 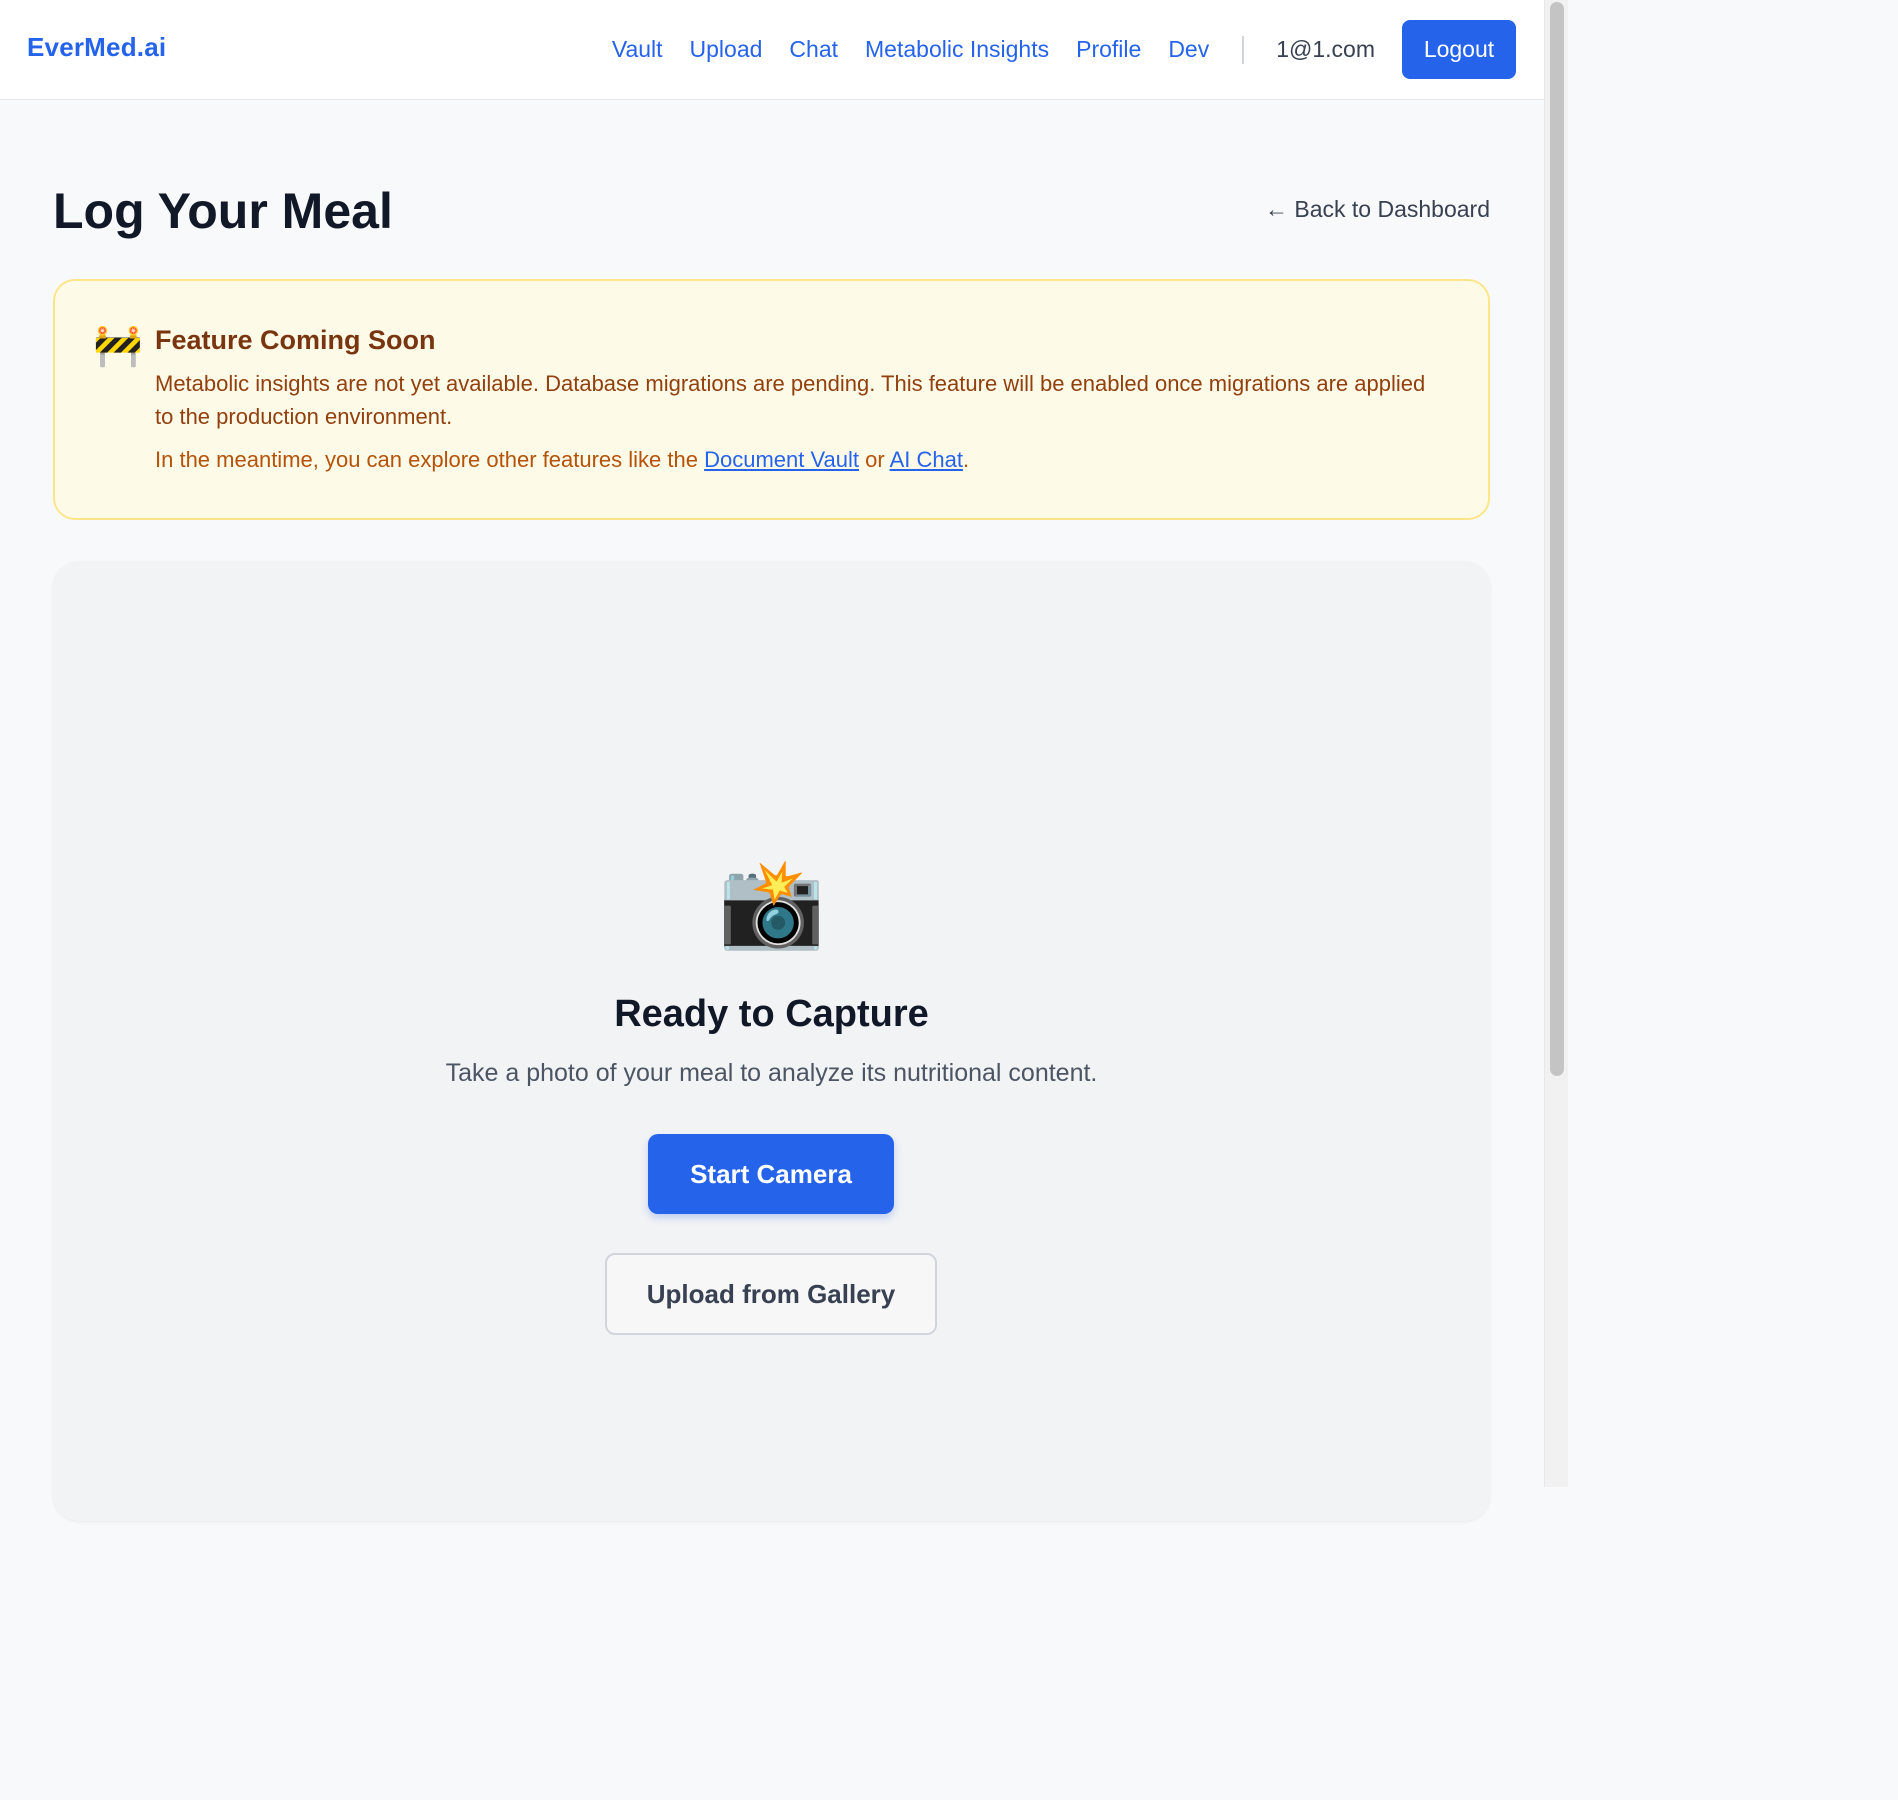 I want to click on scrollbar-thumb, so click(x=1557, y=539).